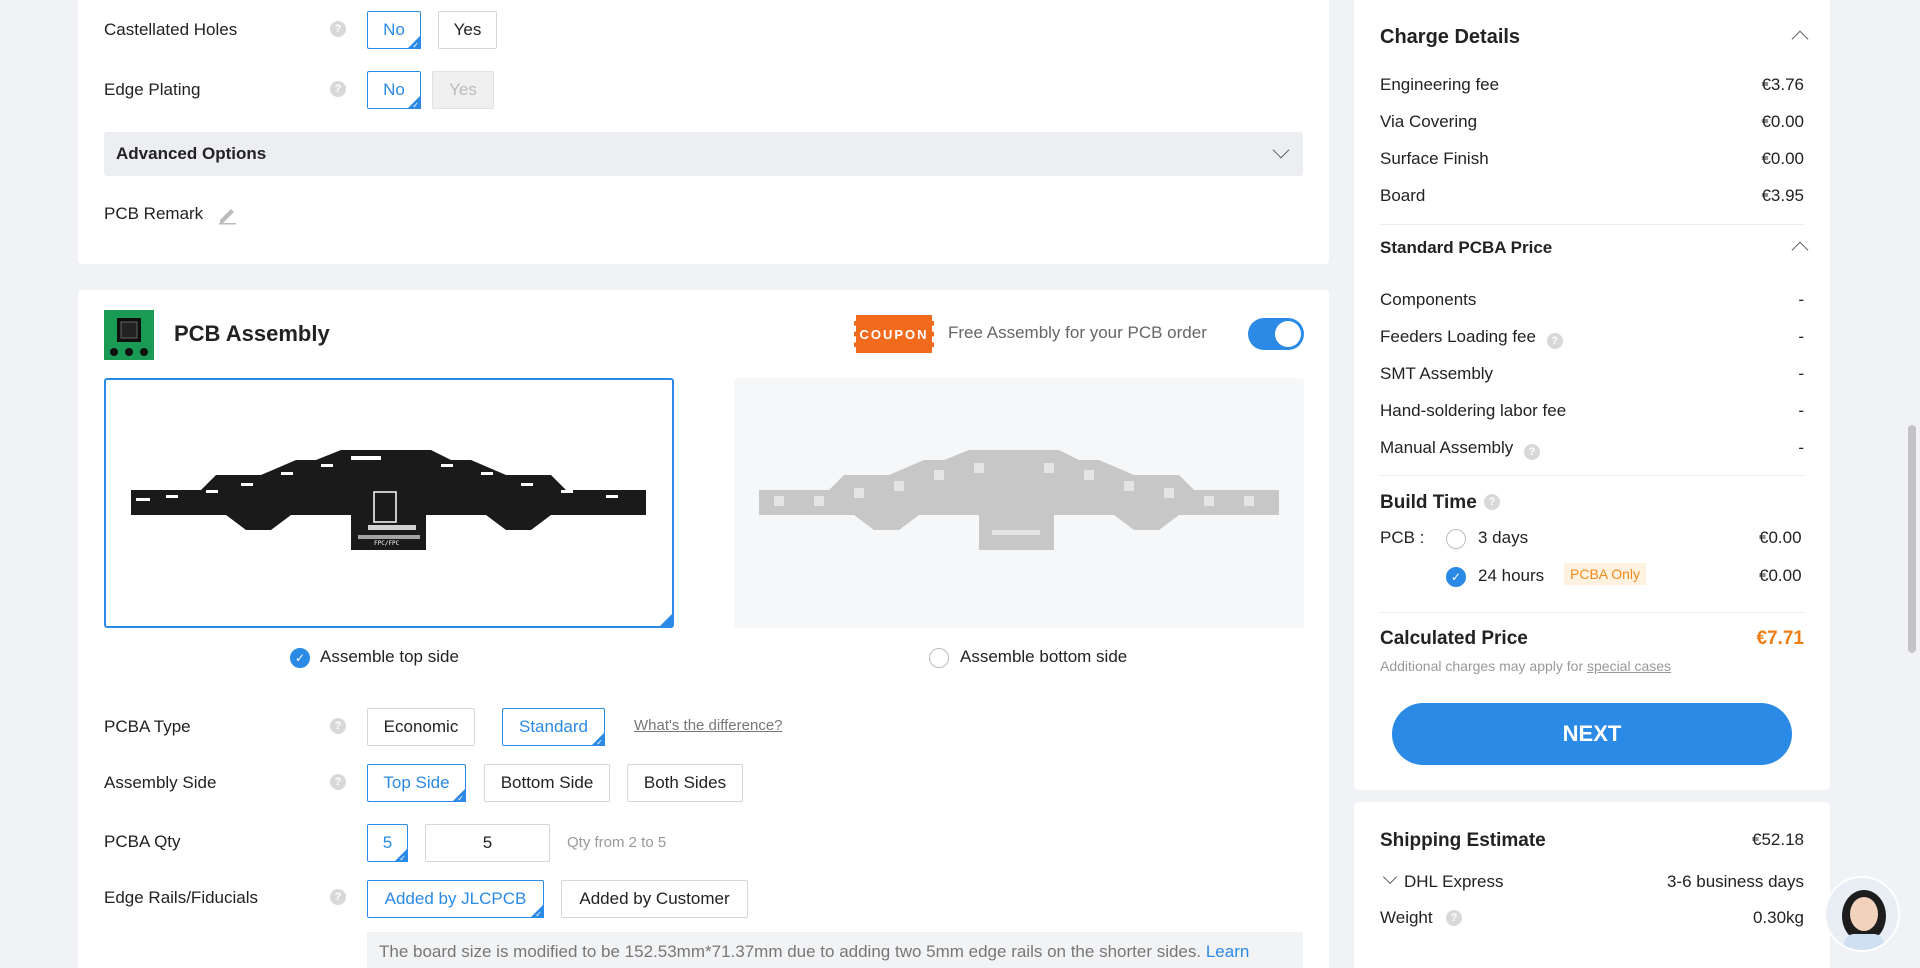 The width and height of the screenshot is (1920, 968). I want to click on assembly-side-label: Assembly Side, so click(160, 782).